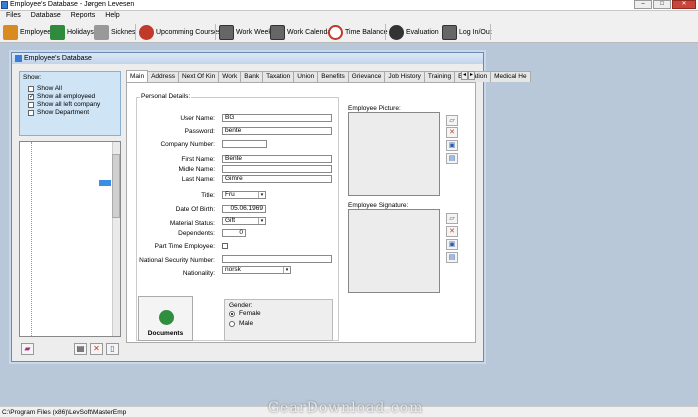  I want to click on dob-label: Date Of Birth:, so click(195, 209).